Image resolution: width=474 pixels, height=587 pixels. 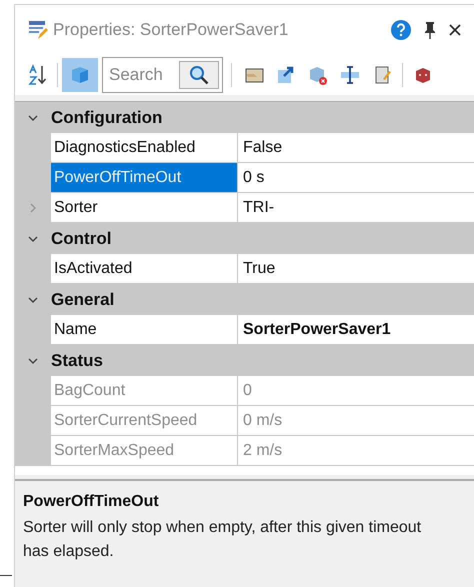 What do you see at coordinates (356, 207) in the screenshot?
I see `property-value: TRI-` at bounding box center [356, 207].